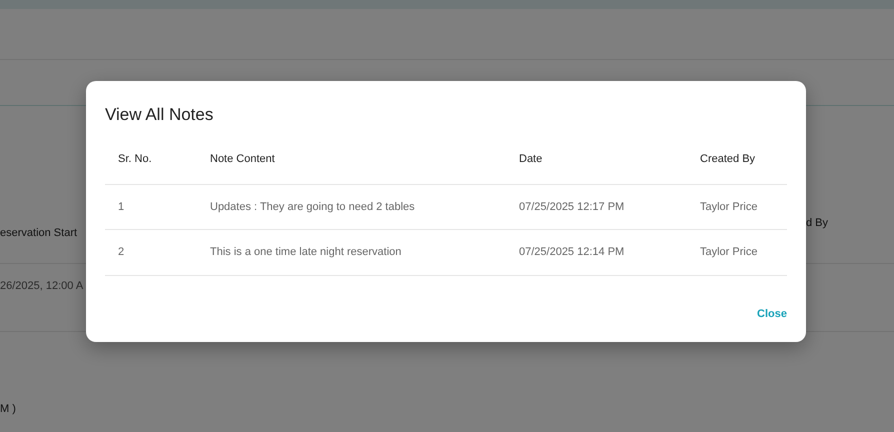 The image size is (894, 432). What do you see at coordinates (351, 207) in the screenshot?
I see `table-cell: Updates : They are going to need 2 tables` at bounding box center [351, 207].